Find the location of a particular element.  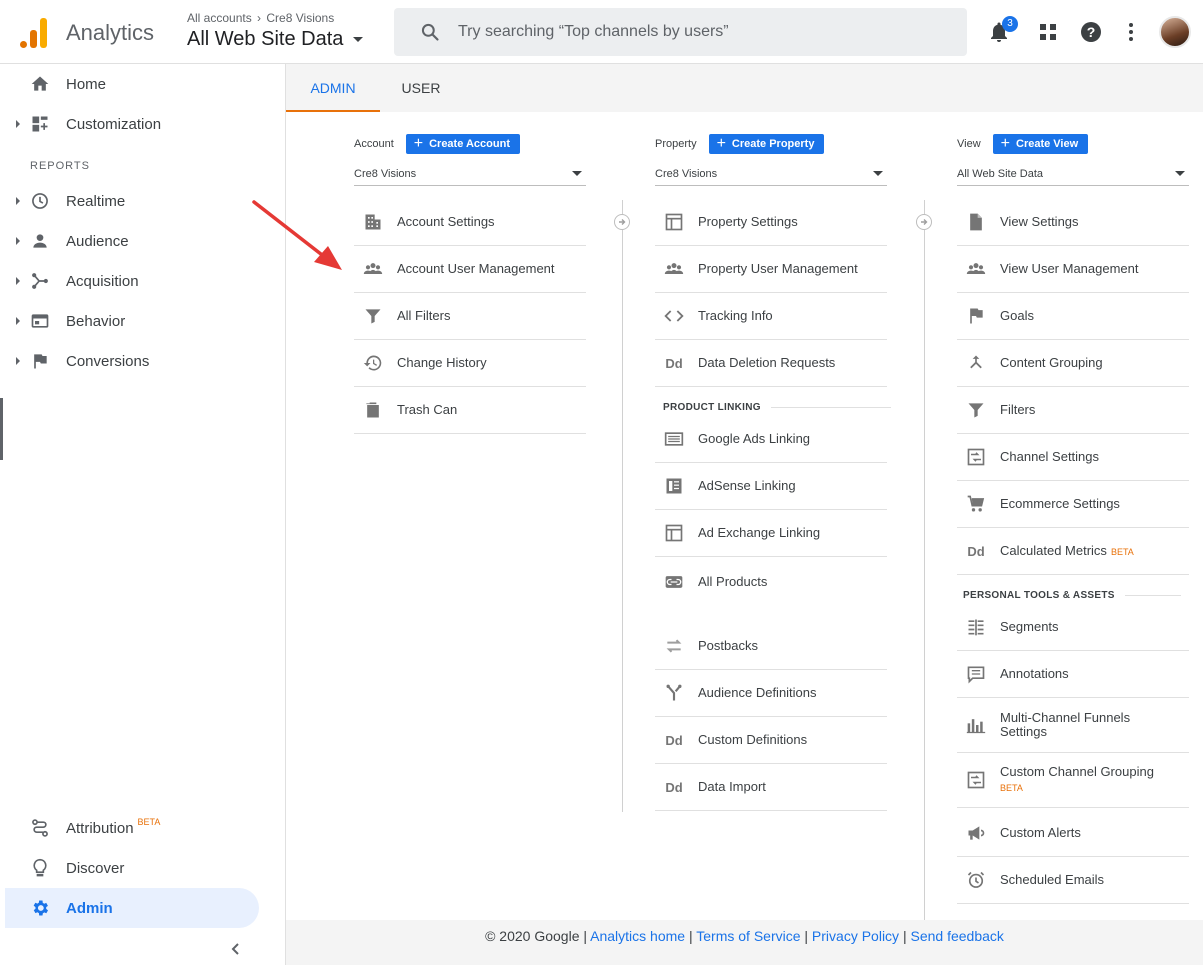

arrow-right-circle-icon is located at coordinates (622, 222).